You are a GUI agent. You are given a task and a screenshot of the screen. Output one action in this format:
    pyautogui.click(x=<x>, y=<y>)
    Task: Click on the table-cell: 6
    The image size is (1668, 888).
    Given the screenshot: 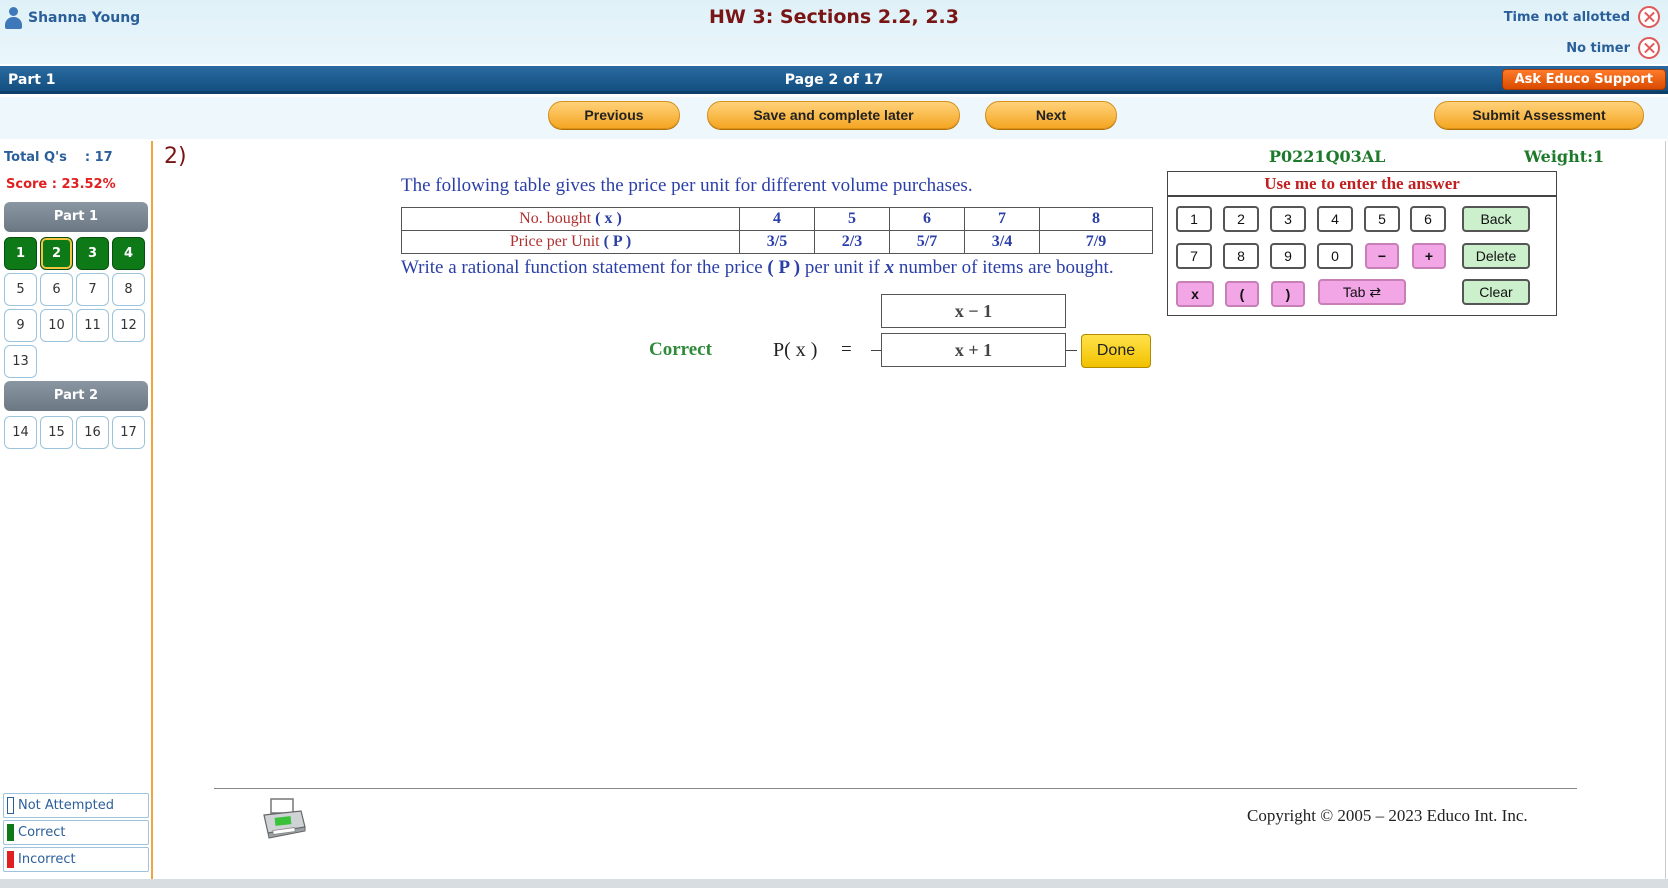 What is the action you would take?
    pyautogui.click(x=927, y=219)
    